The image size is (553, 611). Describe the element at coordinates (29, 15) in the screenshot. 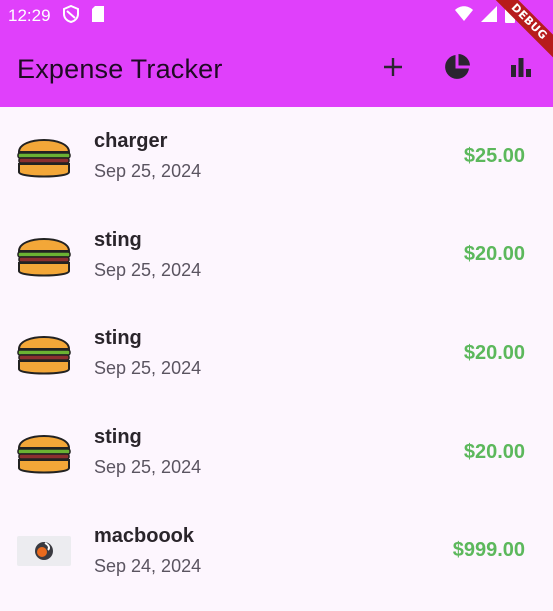

I see `status-time: 12:29` at that location.